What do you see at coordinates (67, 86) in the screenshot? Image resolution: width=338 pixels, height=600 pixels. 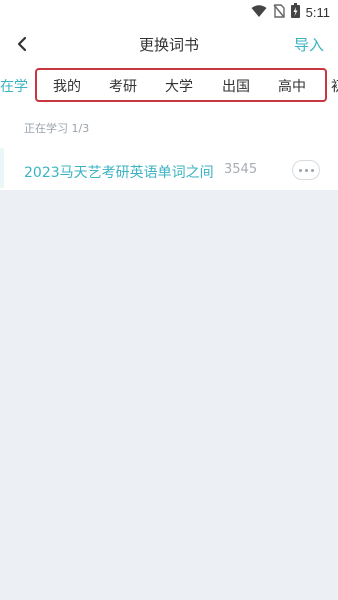 I see `tab-mine: 我的` at bounding box center [67, 86].